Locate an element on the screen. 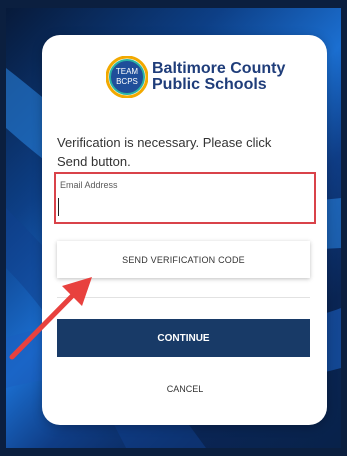 This screenshot has height=456, width=347. send-verification-code-button: SEND VERIFICATION CODE is located at coordinates (183, 259).